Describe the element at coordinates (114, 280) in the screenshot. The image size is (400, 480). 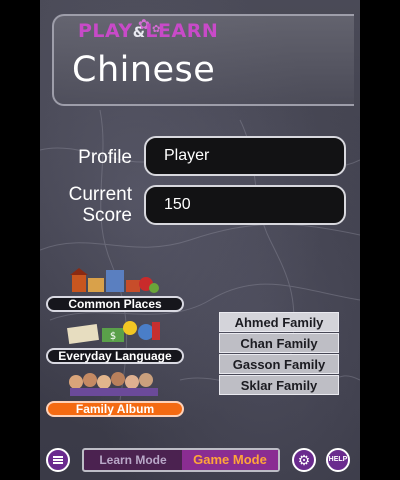
I see `common-places-illustration` at that location.